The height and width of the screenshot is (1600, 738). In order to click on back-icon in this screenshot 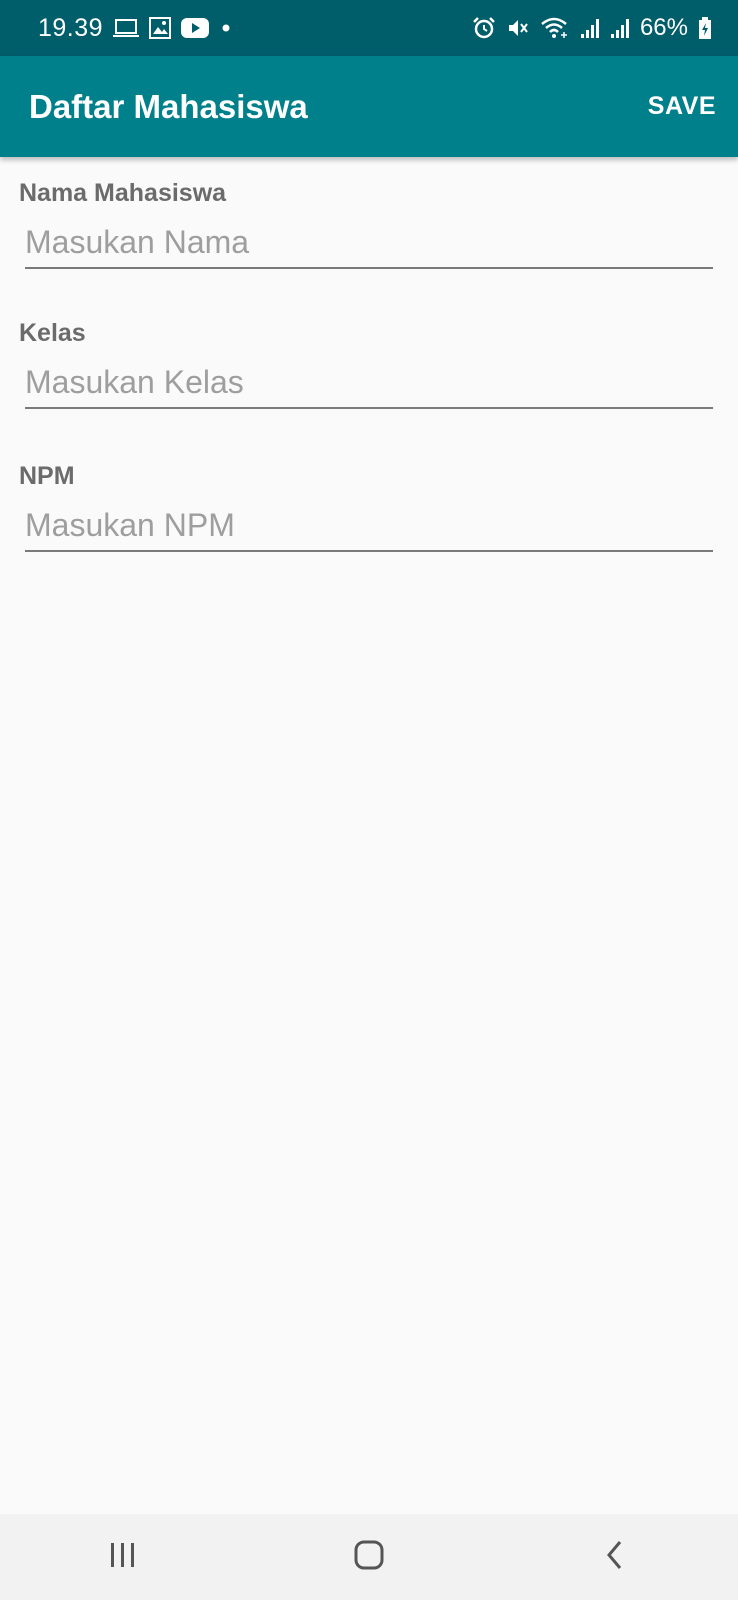, I will do `click(615, 1557)`.